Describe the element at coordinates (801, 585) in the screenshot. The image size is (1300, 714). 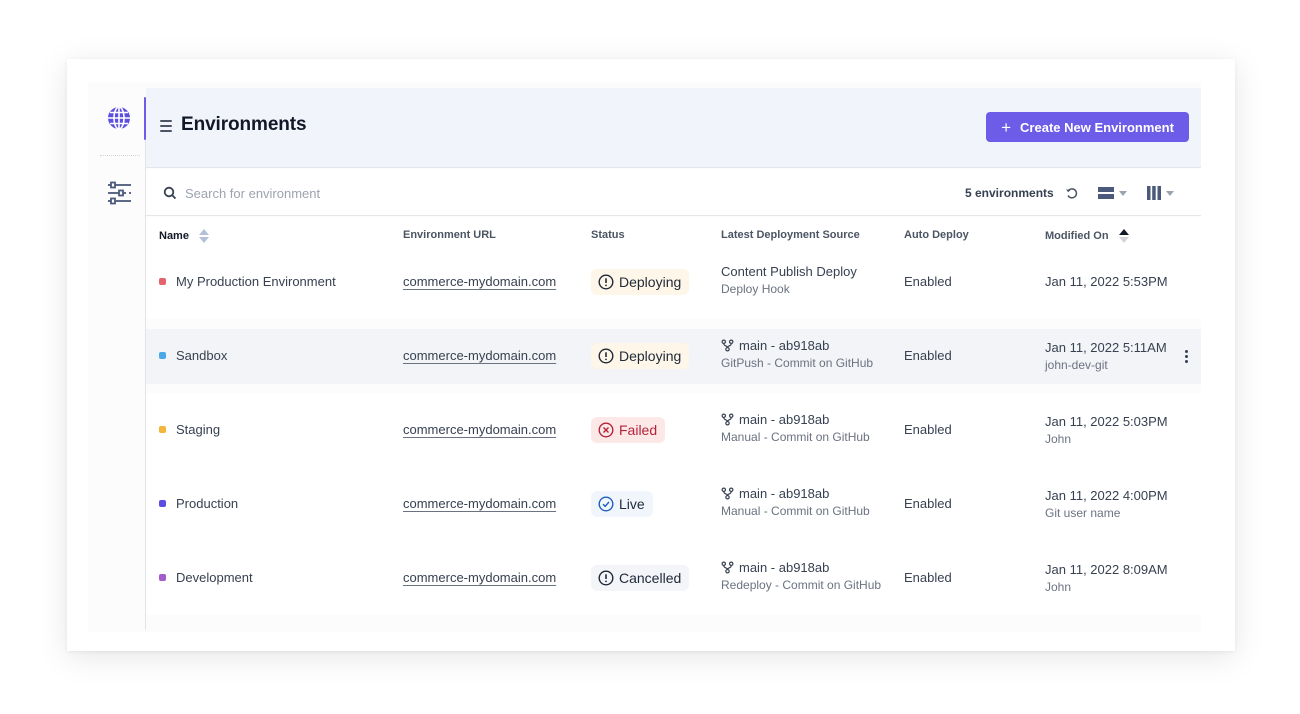
I see `deployment-source-detail: Redeploy - Commit on GitHub` at that location.